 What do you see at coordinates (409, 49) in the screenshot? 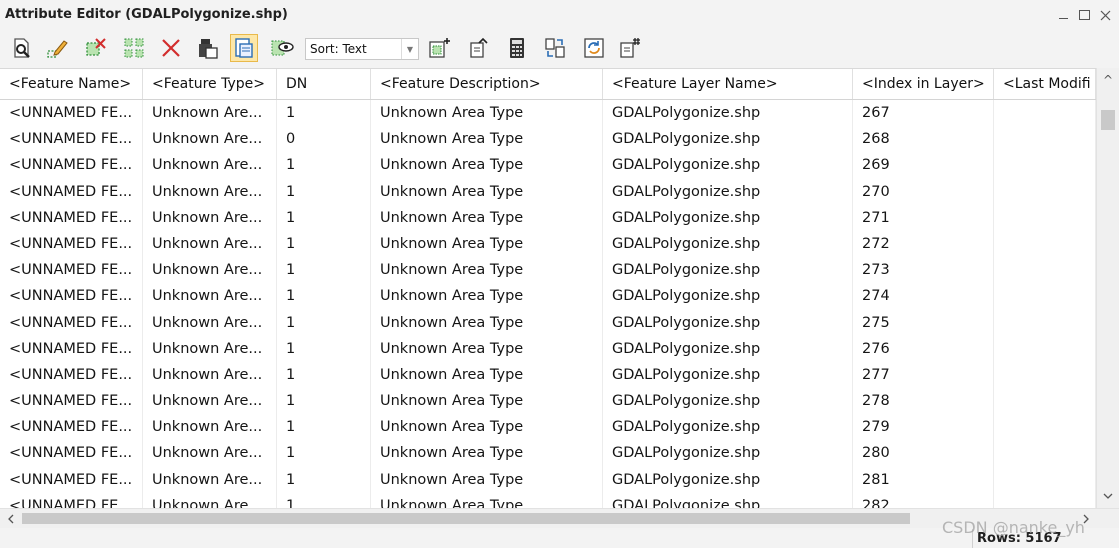
I see `chevron-down-icon: ▼` at bounding box center [409, 49].